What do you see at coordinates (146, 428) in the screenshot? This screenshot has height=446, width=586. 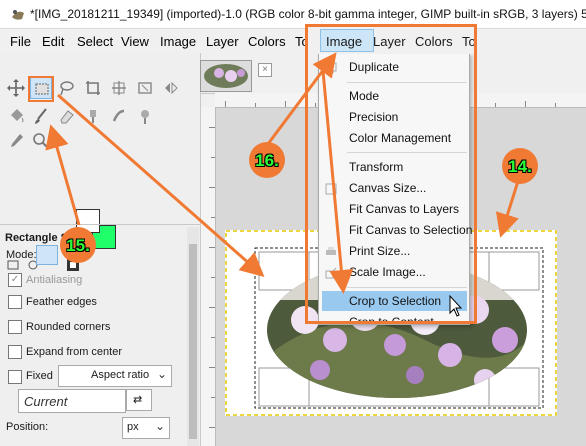 I see `unit-select: px ⌄` at bounding box center [146, 428].